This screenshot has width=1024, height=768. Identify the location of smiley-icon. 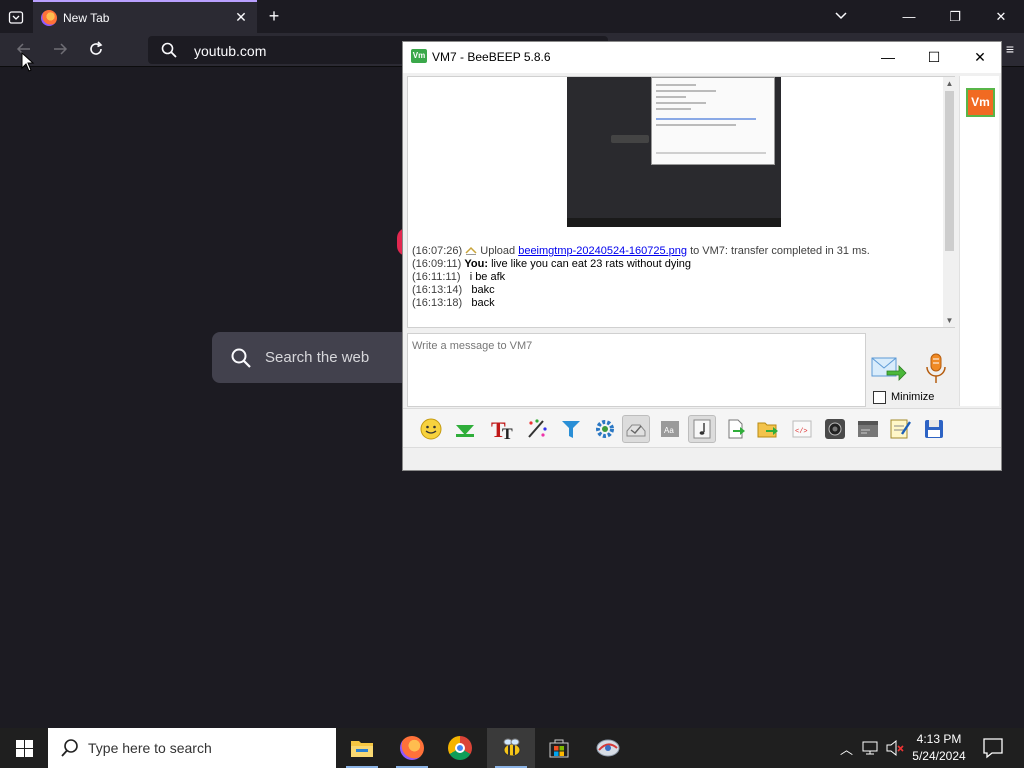
(431, 429).